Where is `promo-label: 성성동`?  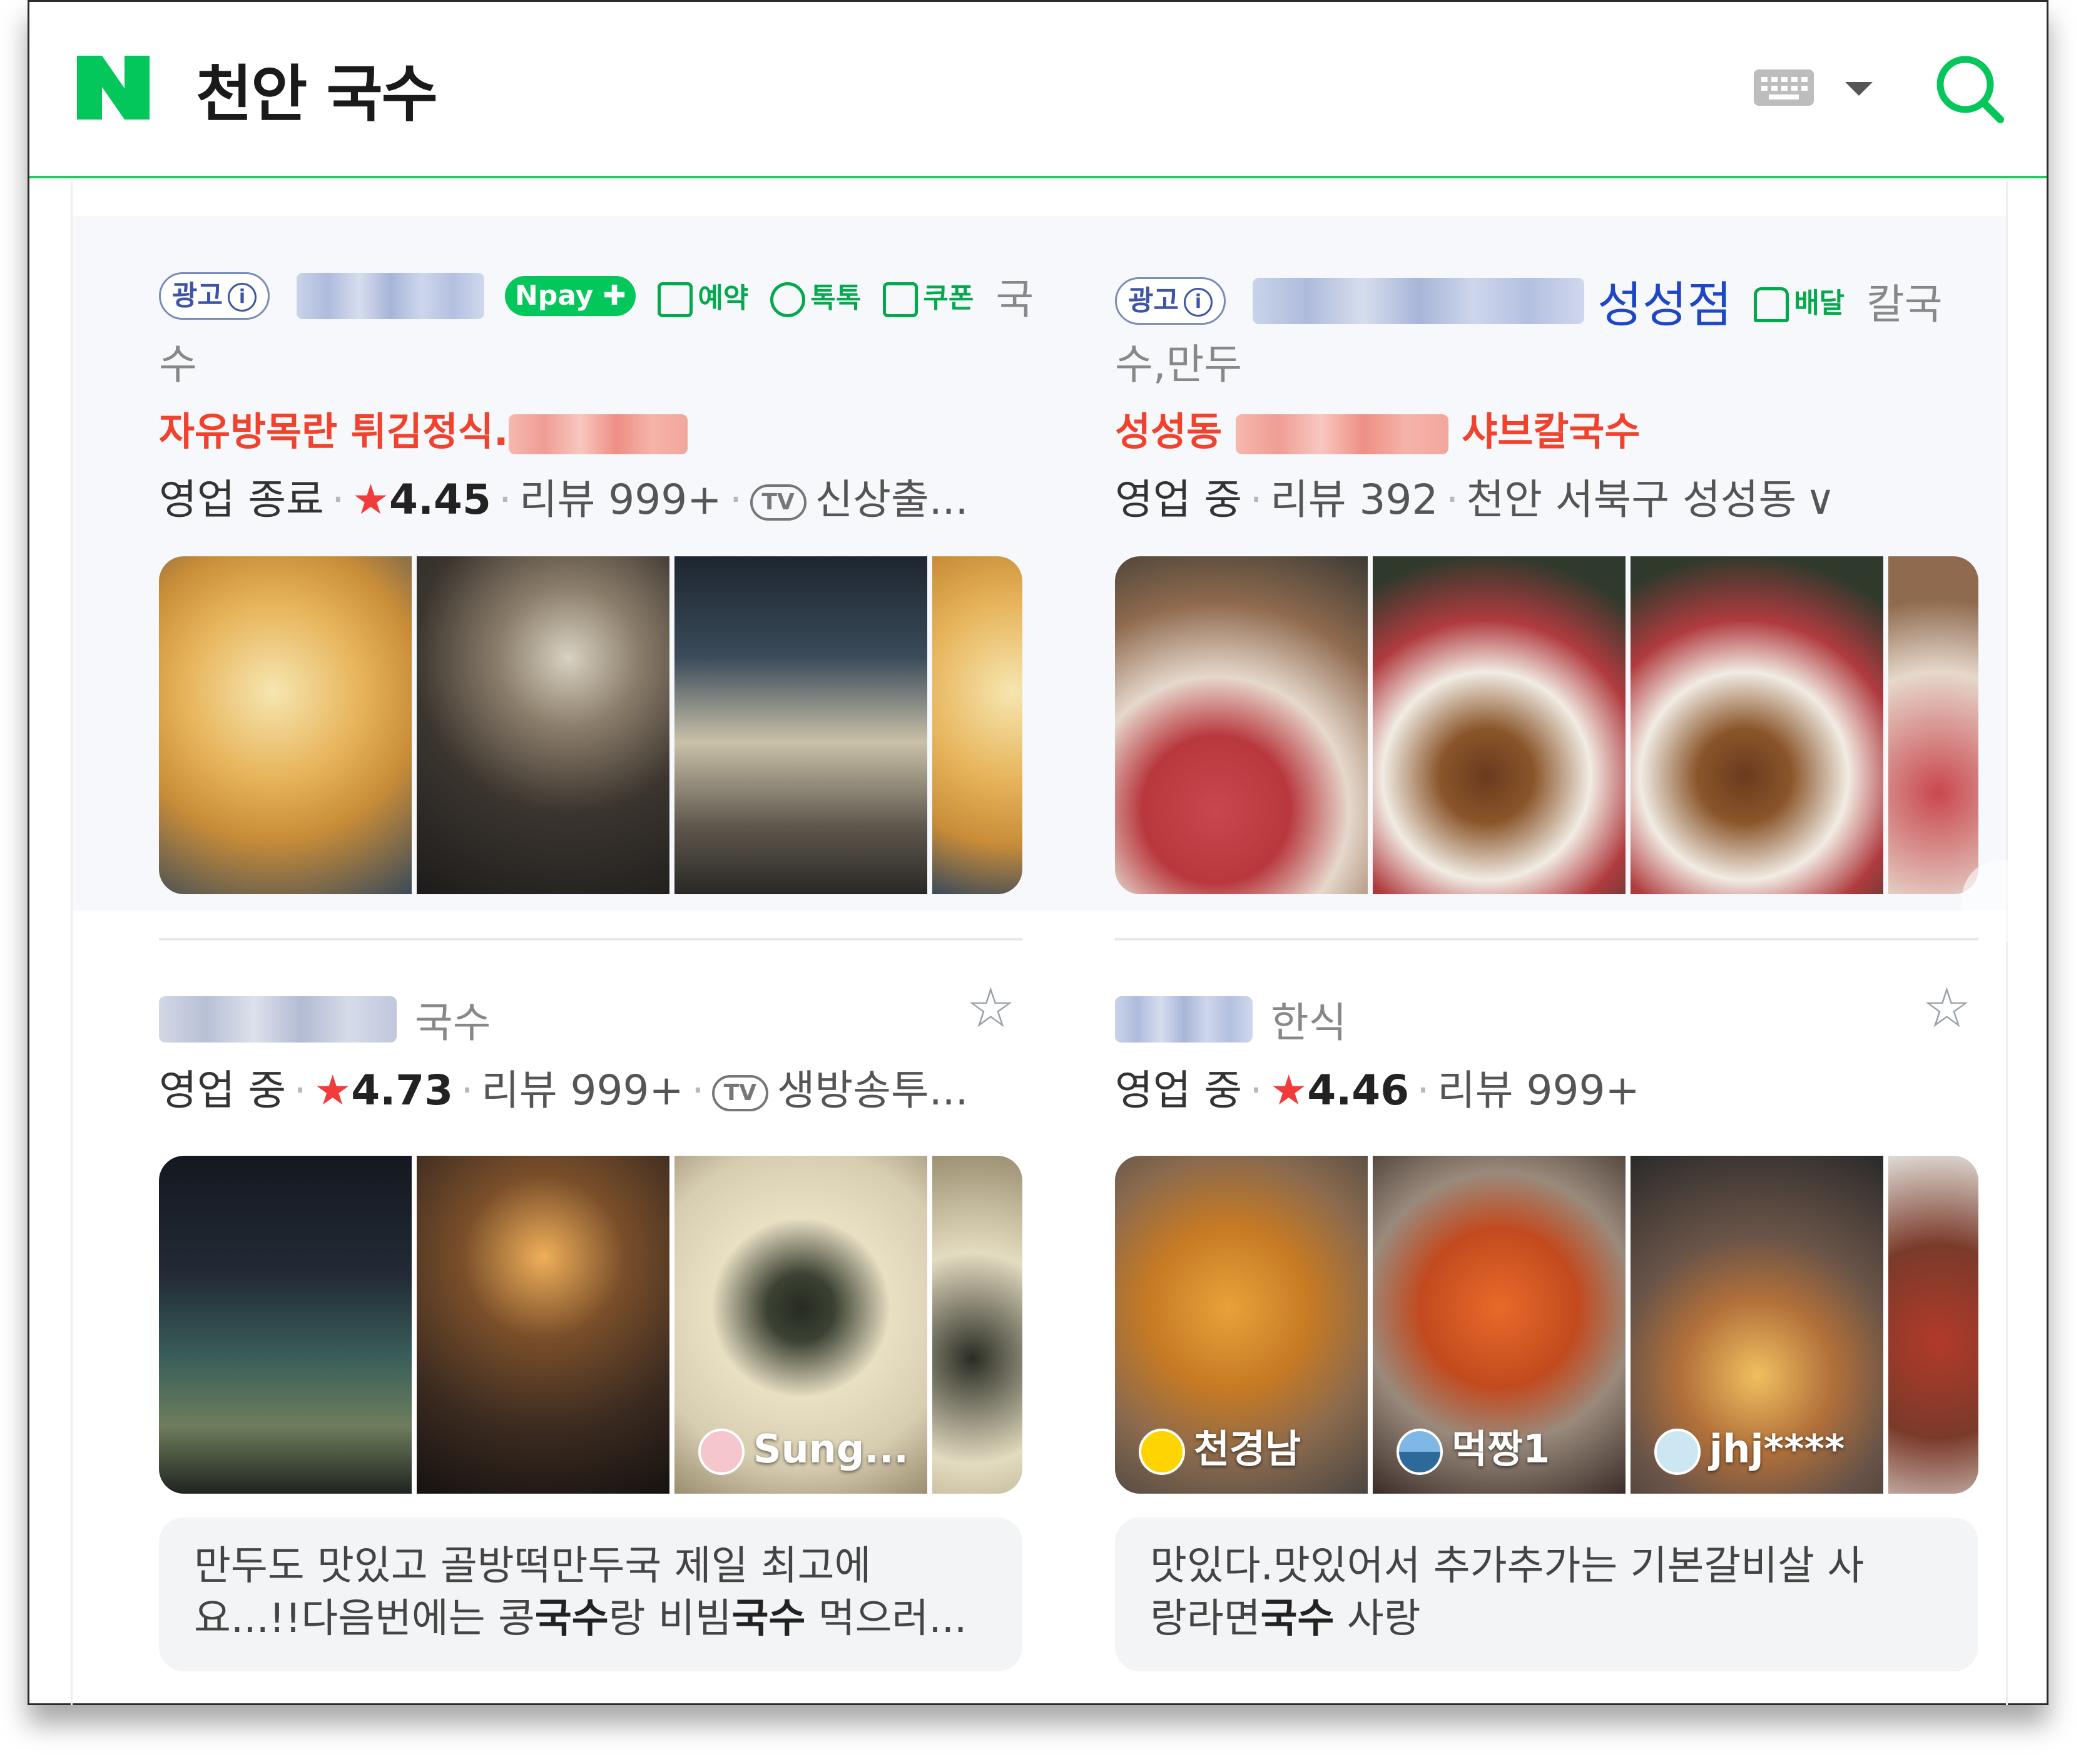
promo-label: 성성동 is located at coordinates (1169, 431).